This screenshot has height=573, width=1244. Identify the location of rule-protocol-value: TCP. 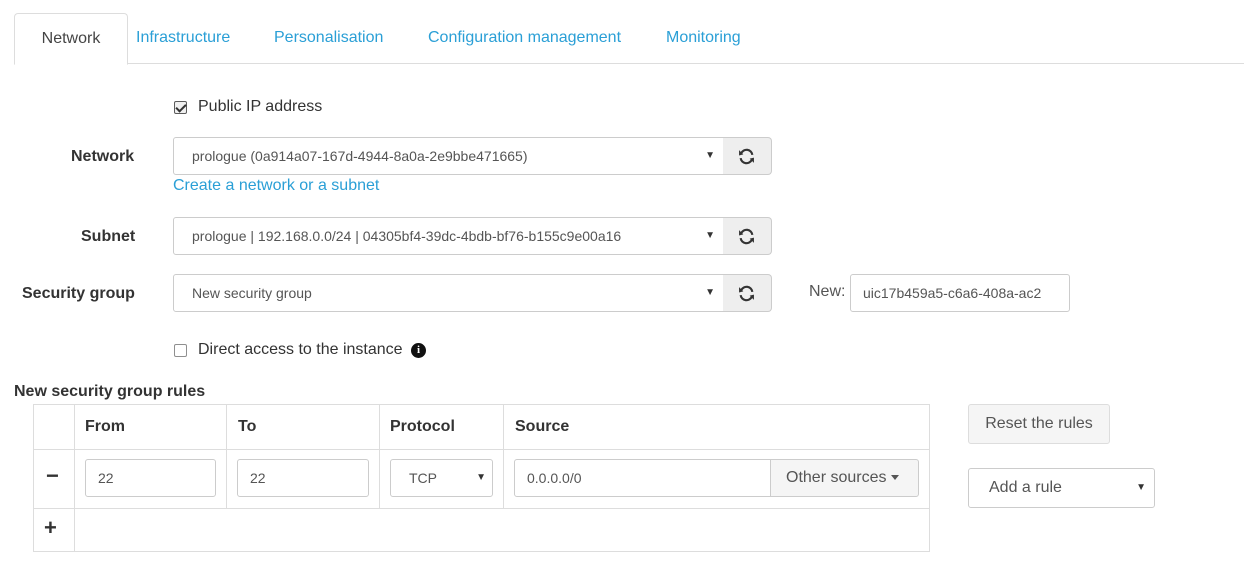
(423, 478).